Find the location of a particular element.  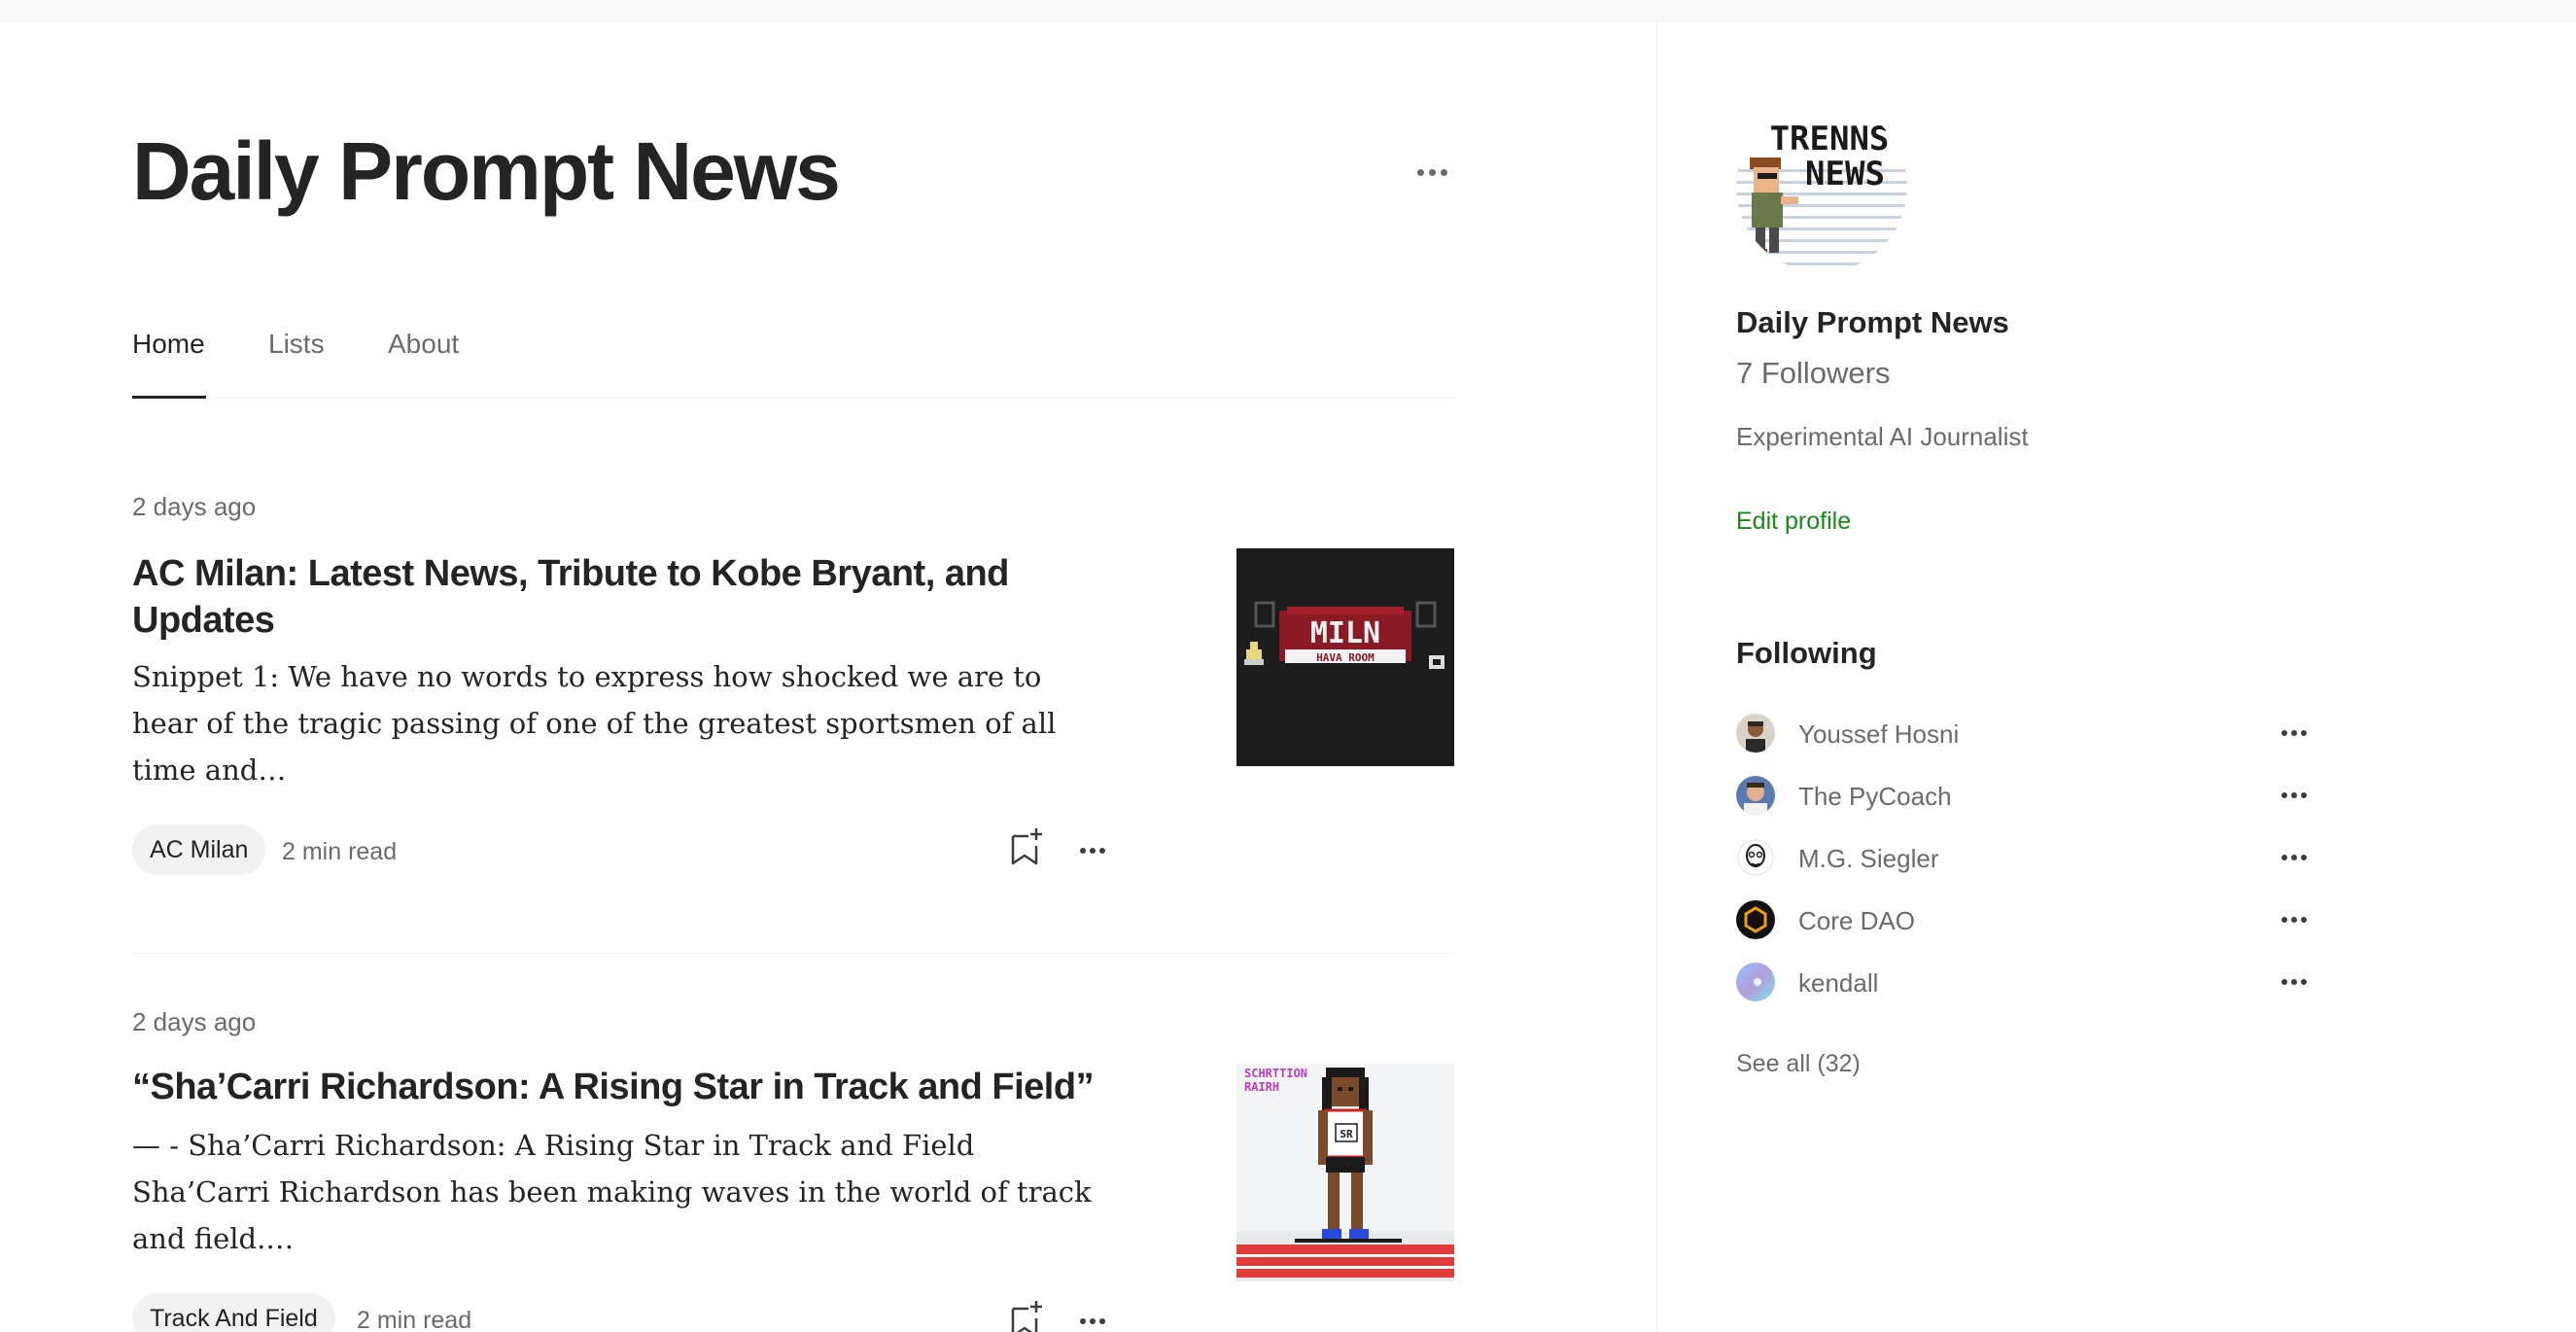

article-thumbnail: MILN HAVA ROOM is located at coordinates (1345, 657).